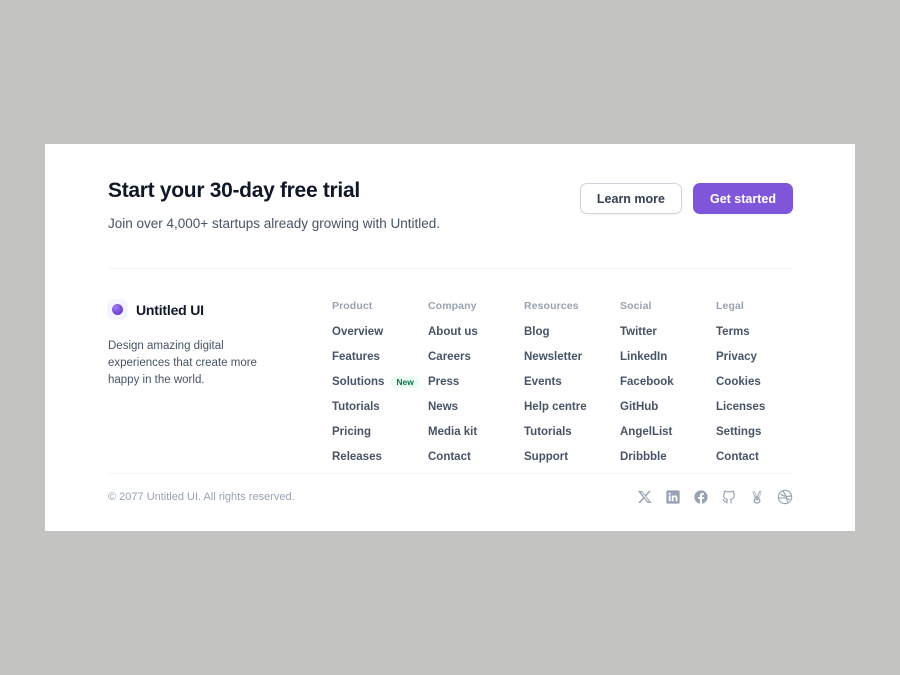 Image resolution: width=900 pixels, height=675 pixels. Describe the element at coordinates (357, 457) in the screenshot. I see `link-label: Releases` at that location.